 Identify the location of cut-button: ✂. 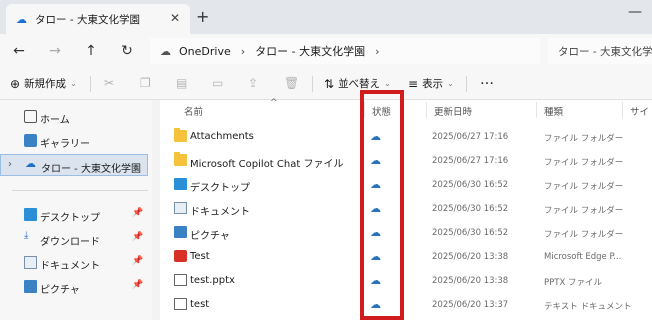
(111, 83).